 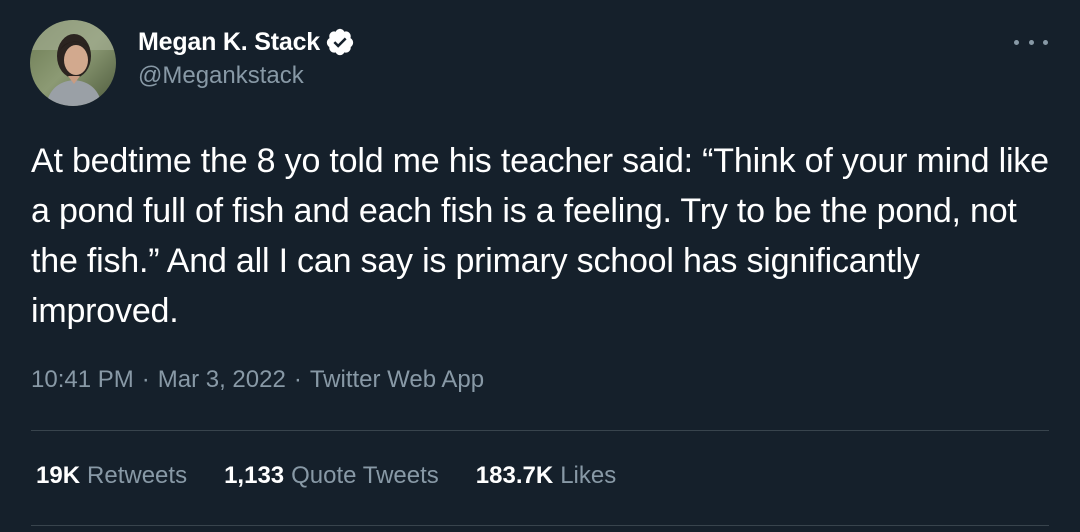 I want to click on quote-tweets-count: 1,133, so click(x=254, y=475).